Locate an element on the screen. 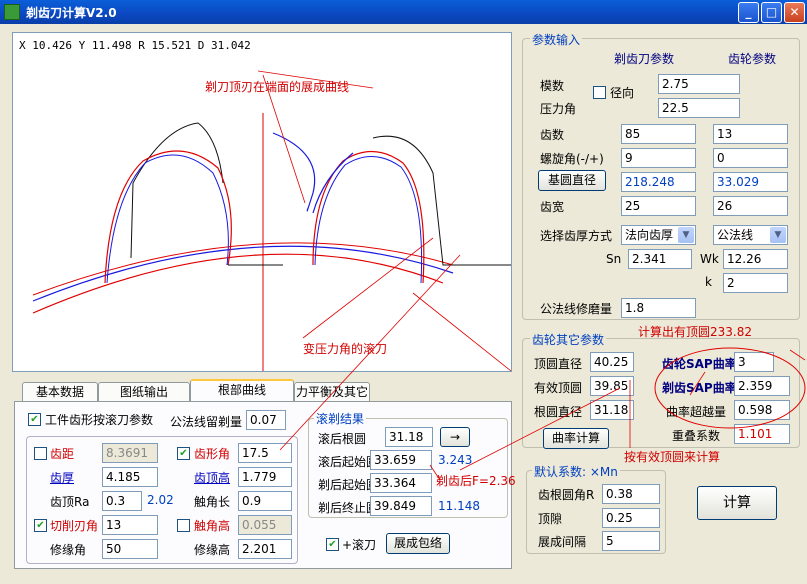  app-icon is located at coordinates (12, 12).